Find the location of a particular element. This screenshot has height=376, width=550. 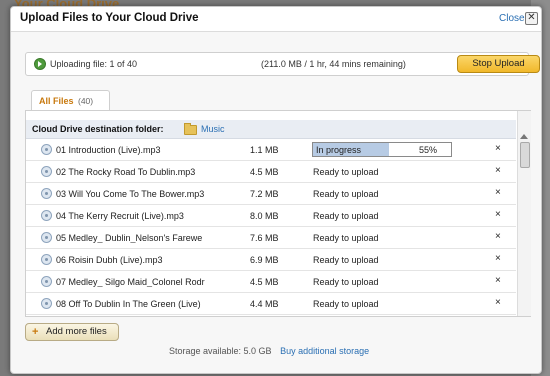

file-size: 7.2 MB is located at coordinates (264, 194).